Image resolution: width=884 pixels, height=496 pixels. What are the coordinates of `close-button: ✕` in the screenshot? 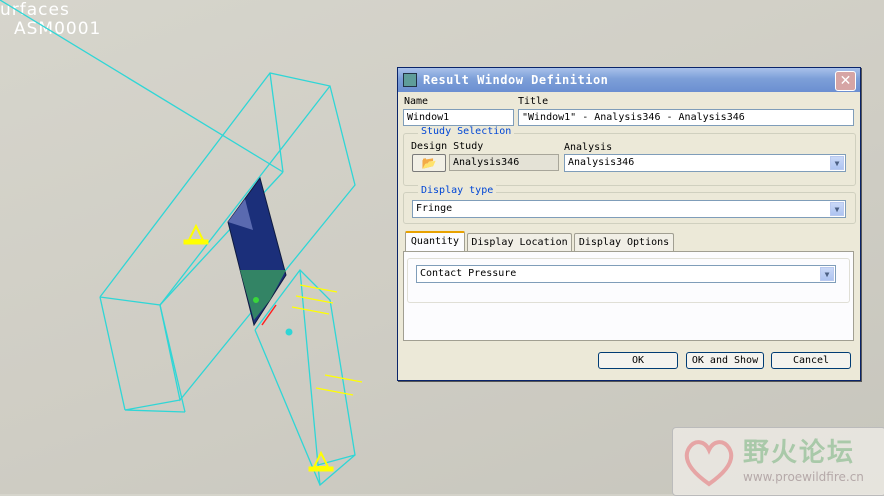 It's located at (845, 81).